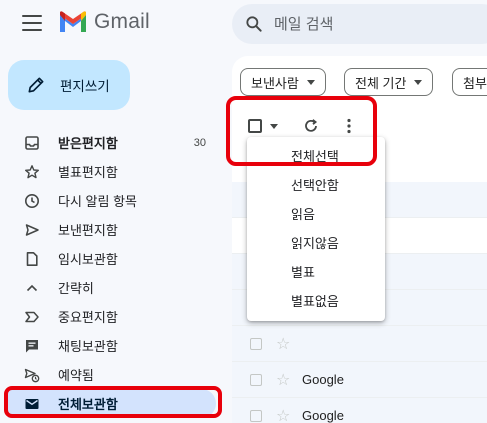  I want to click on search-icon, so click(254, 24).